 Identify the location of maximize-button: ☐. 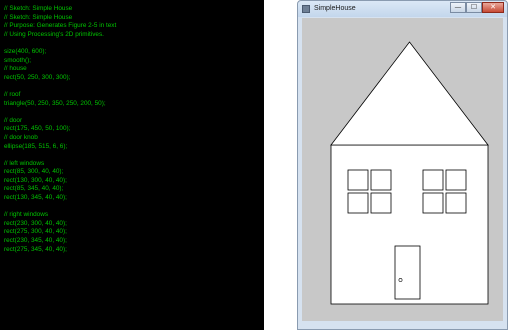
(474, 7).